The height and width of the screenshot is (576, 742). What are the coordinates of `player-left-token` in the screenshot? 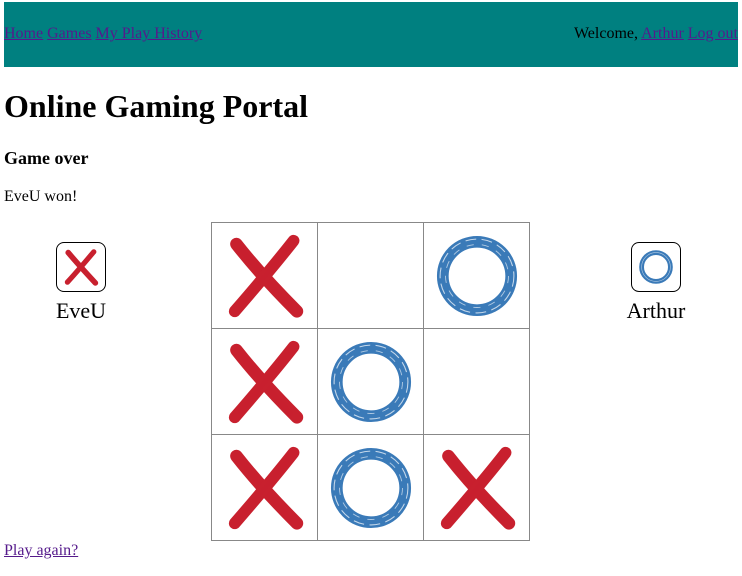 It's located at (81, 267).